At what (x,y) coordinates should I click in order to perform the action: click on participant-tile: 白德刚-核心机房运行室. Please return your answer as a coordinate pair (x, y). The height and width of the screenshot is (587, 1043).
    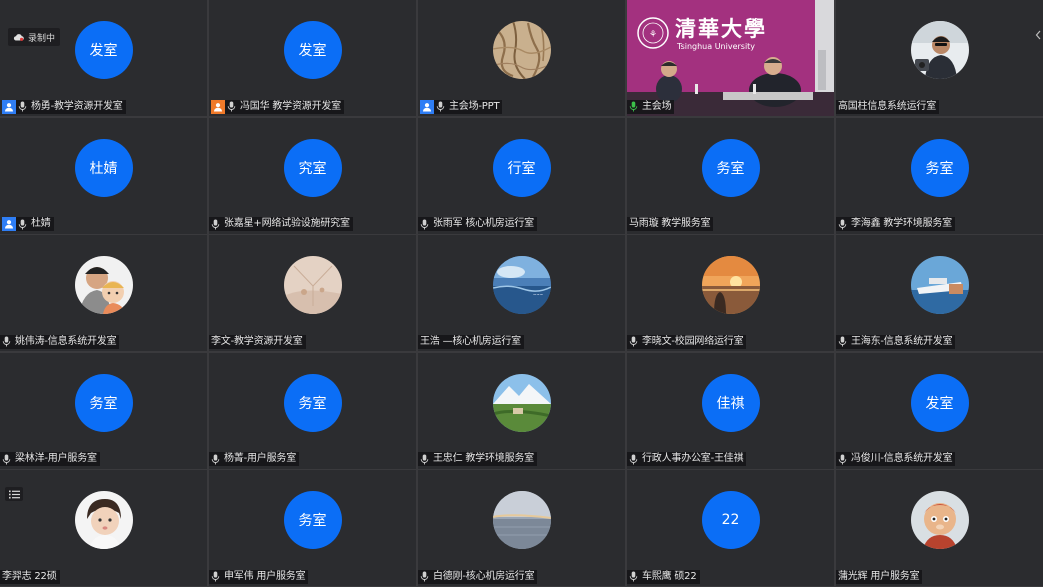
    Looking at the image, I should click on (521, 528).